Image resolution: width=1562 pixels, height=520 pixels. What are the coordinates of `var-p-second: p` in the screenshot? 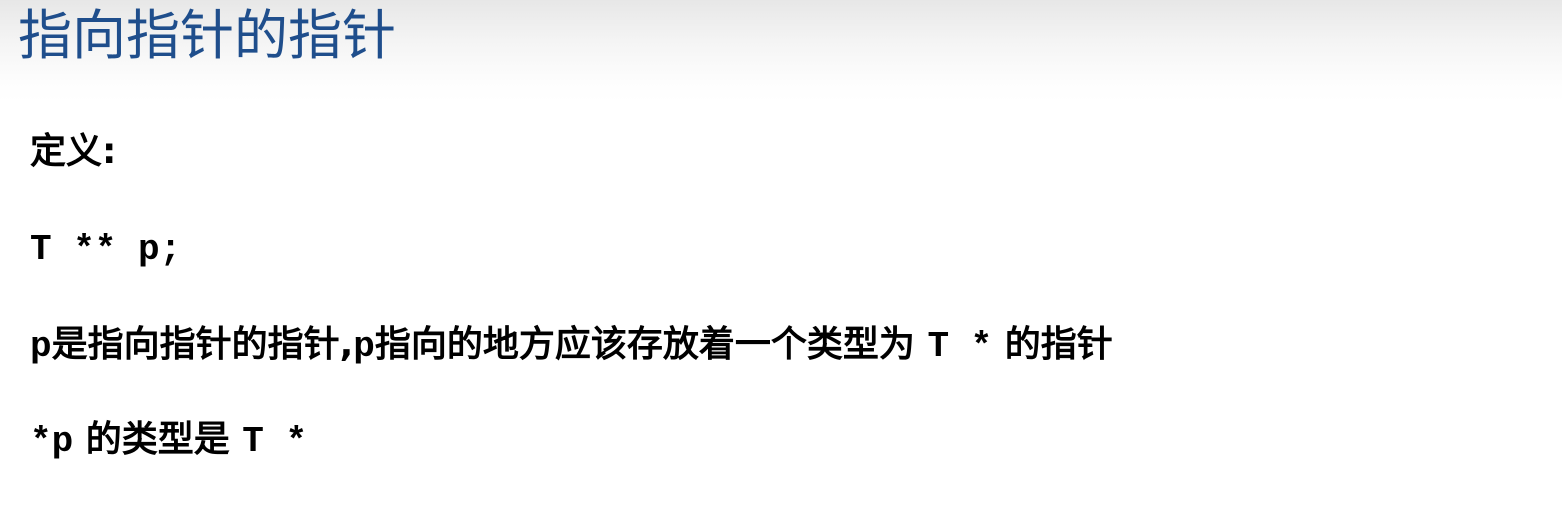 It's located at (364, 346).